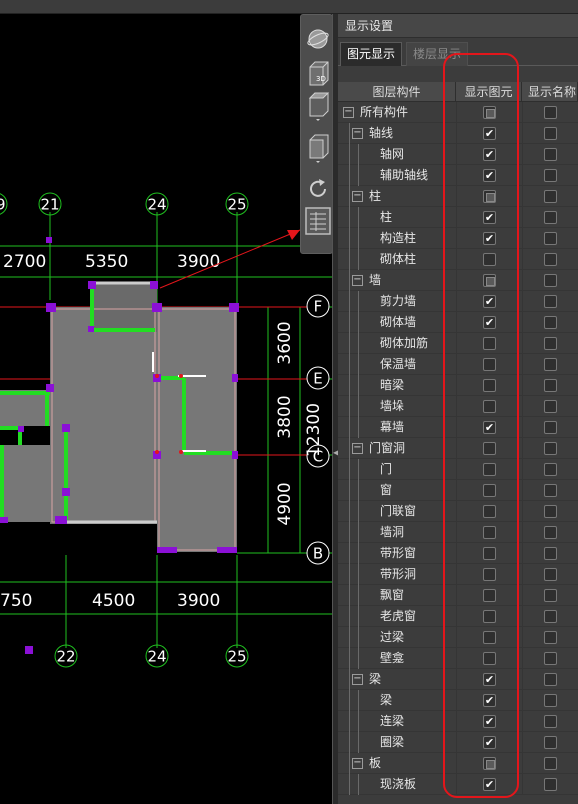 The image size is (578, 804). Describe the element at coordinates (458, 595) in the screenshot. I see `tree-row: 飘窗` at that location.